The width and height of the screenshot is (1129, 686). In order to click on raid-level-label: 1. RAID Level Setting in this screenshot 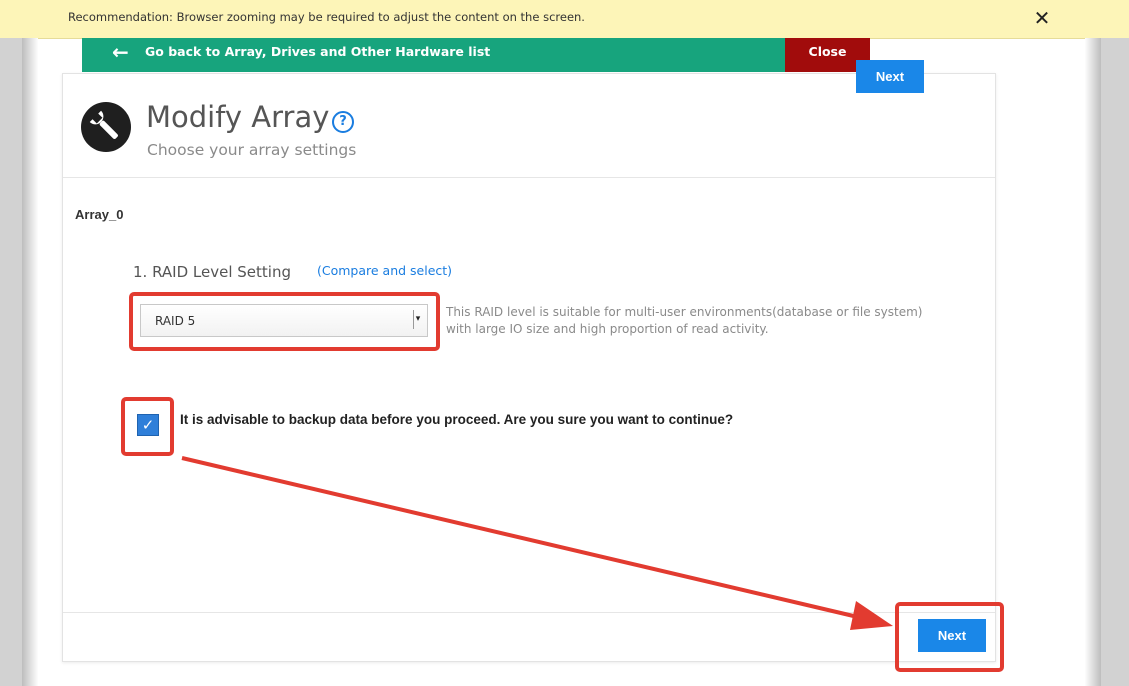, I will do `click(212, 272)`.